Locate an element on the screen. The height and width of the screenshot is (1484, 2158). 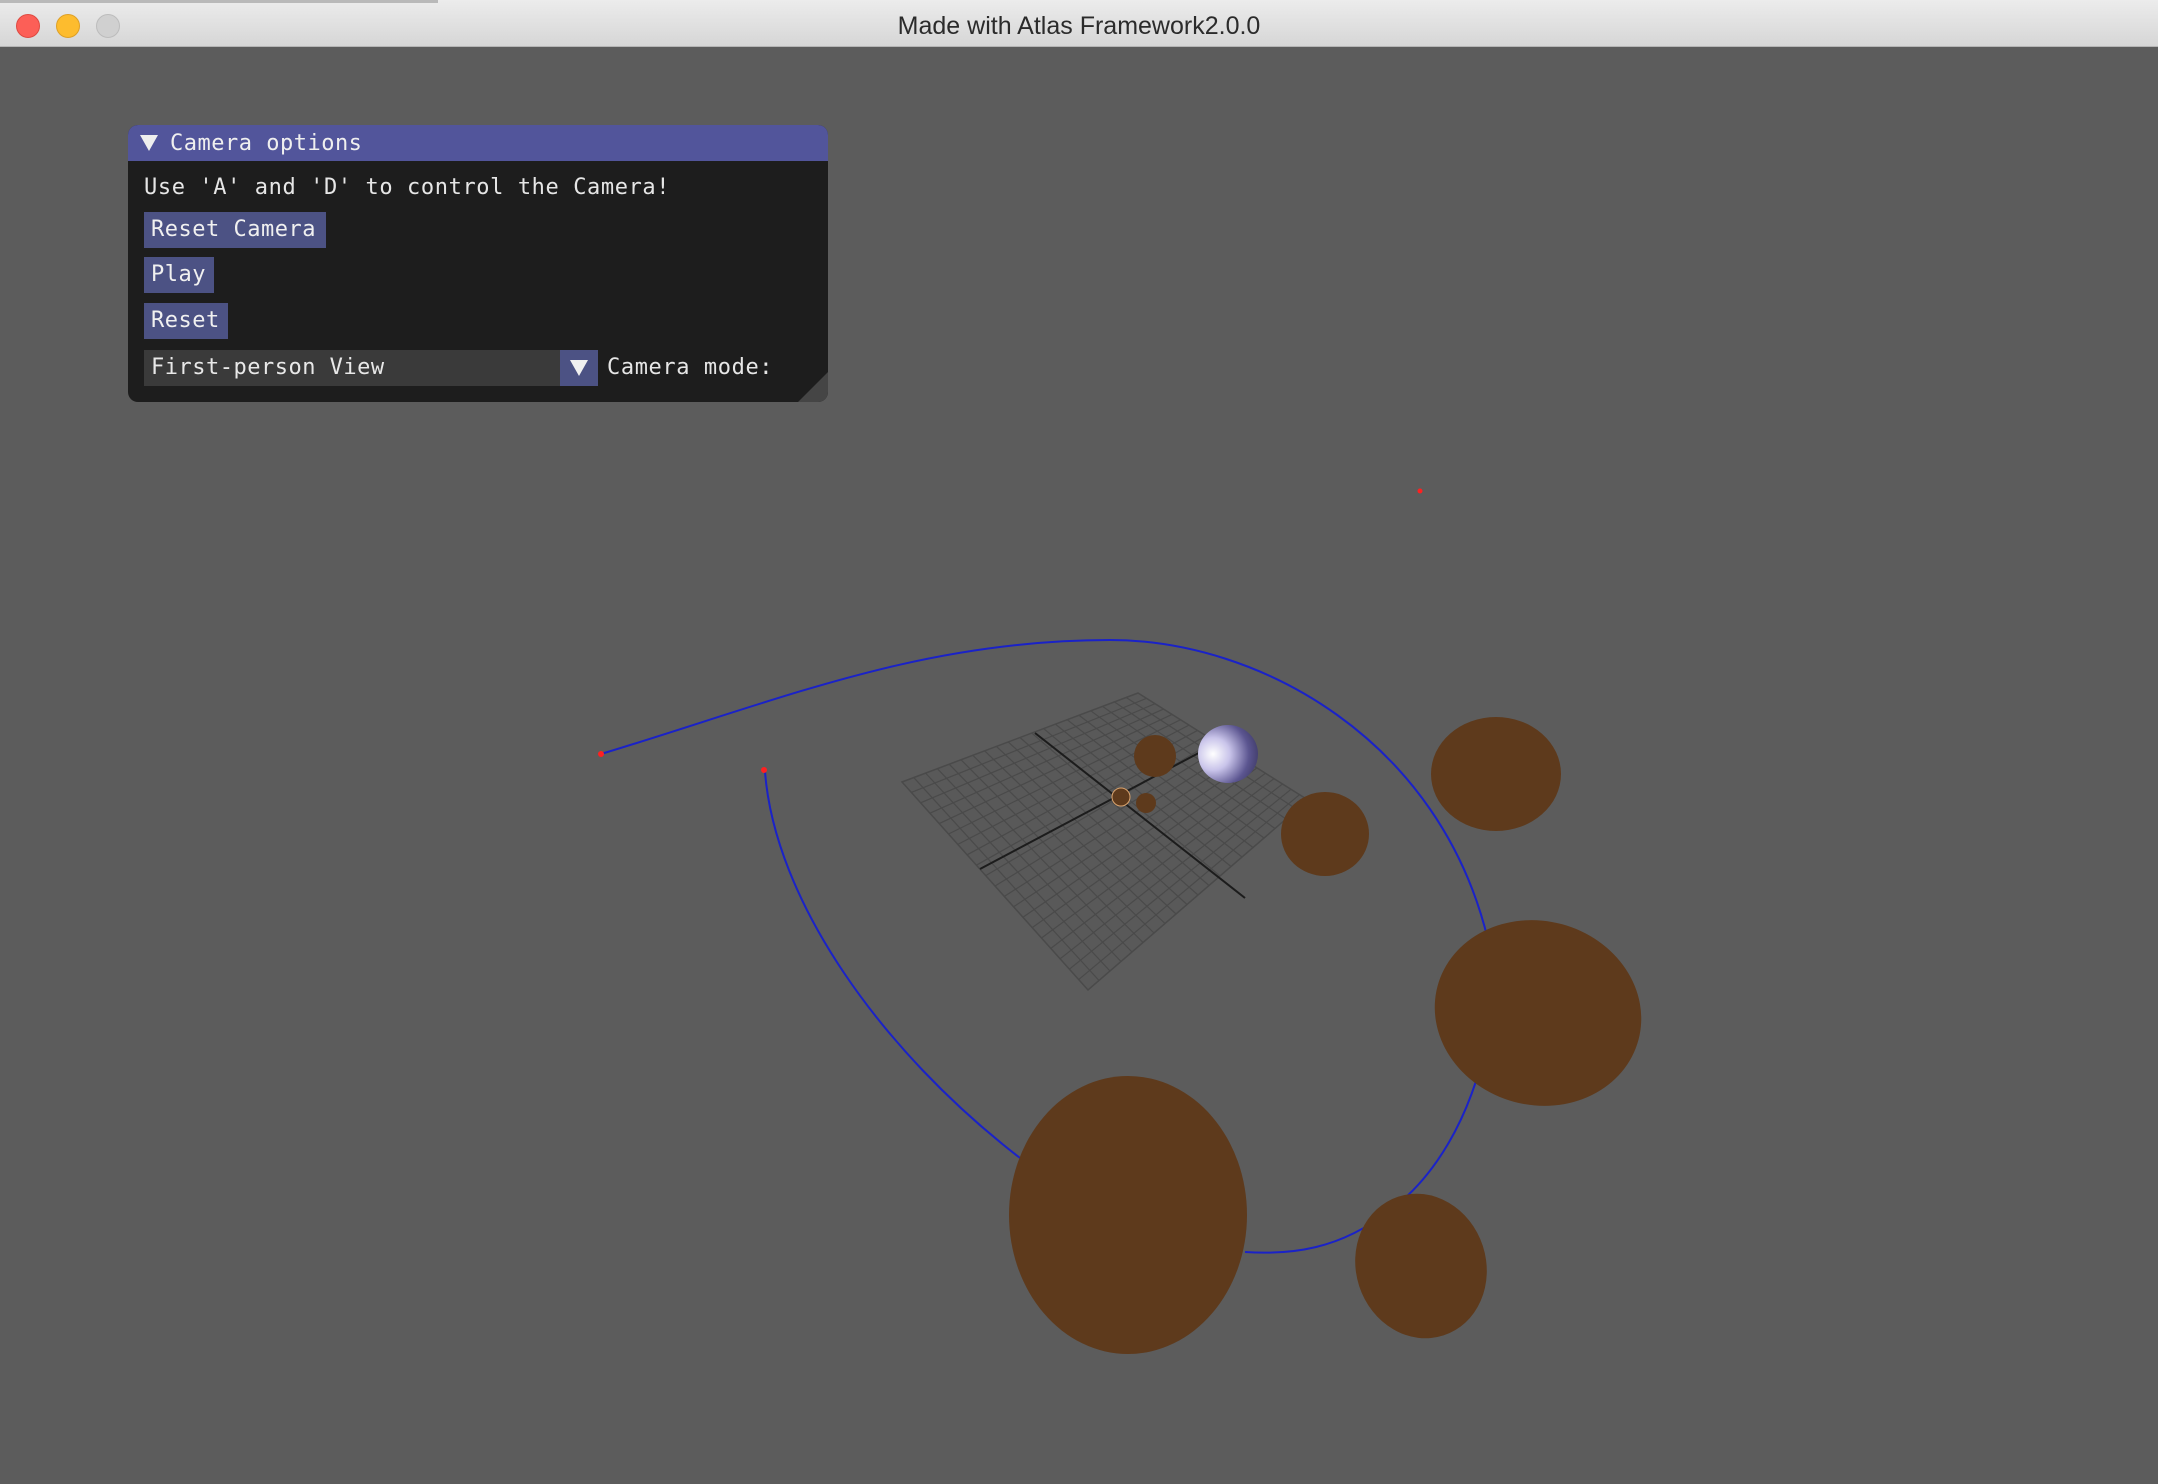
instructions-text: Use 'A' and 'D' to control the Camera! is located at coordinates (407, 187).